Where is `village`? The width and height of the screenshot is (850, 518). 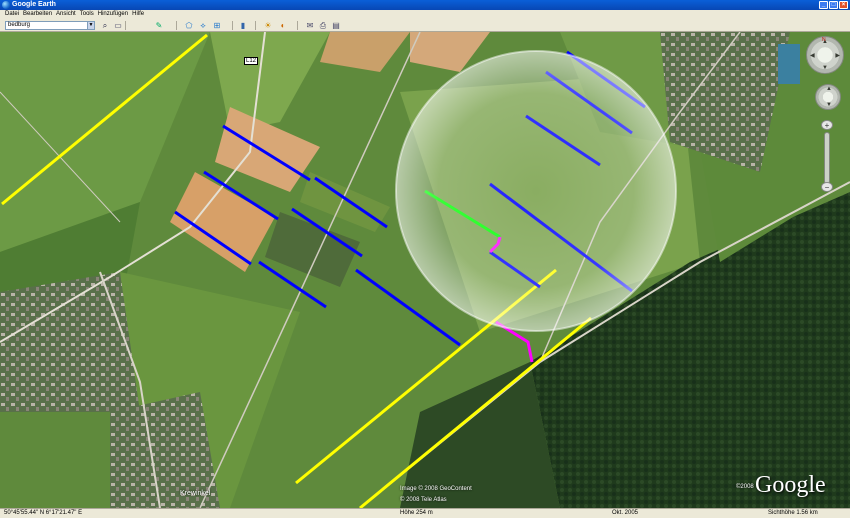
village is located at coordinates (70, 342).